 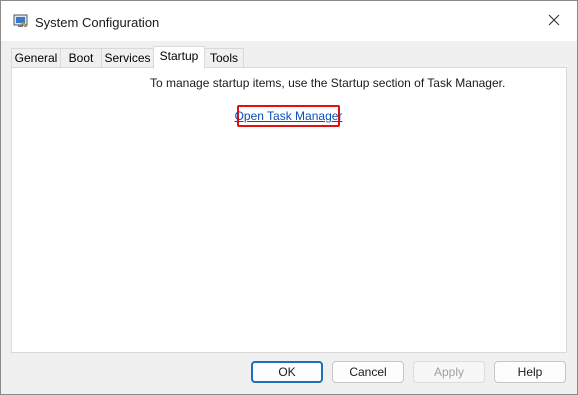 What do you see at coordinates (81, 57) in the screenshot?
I see `tab-boot: Boot` at bounding box center [81, 57].